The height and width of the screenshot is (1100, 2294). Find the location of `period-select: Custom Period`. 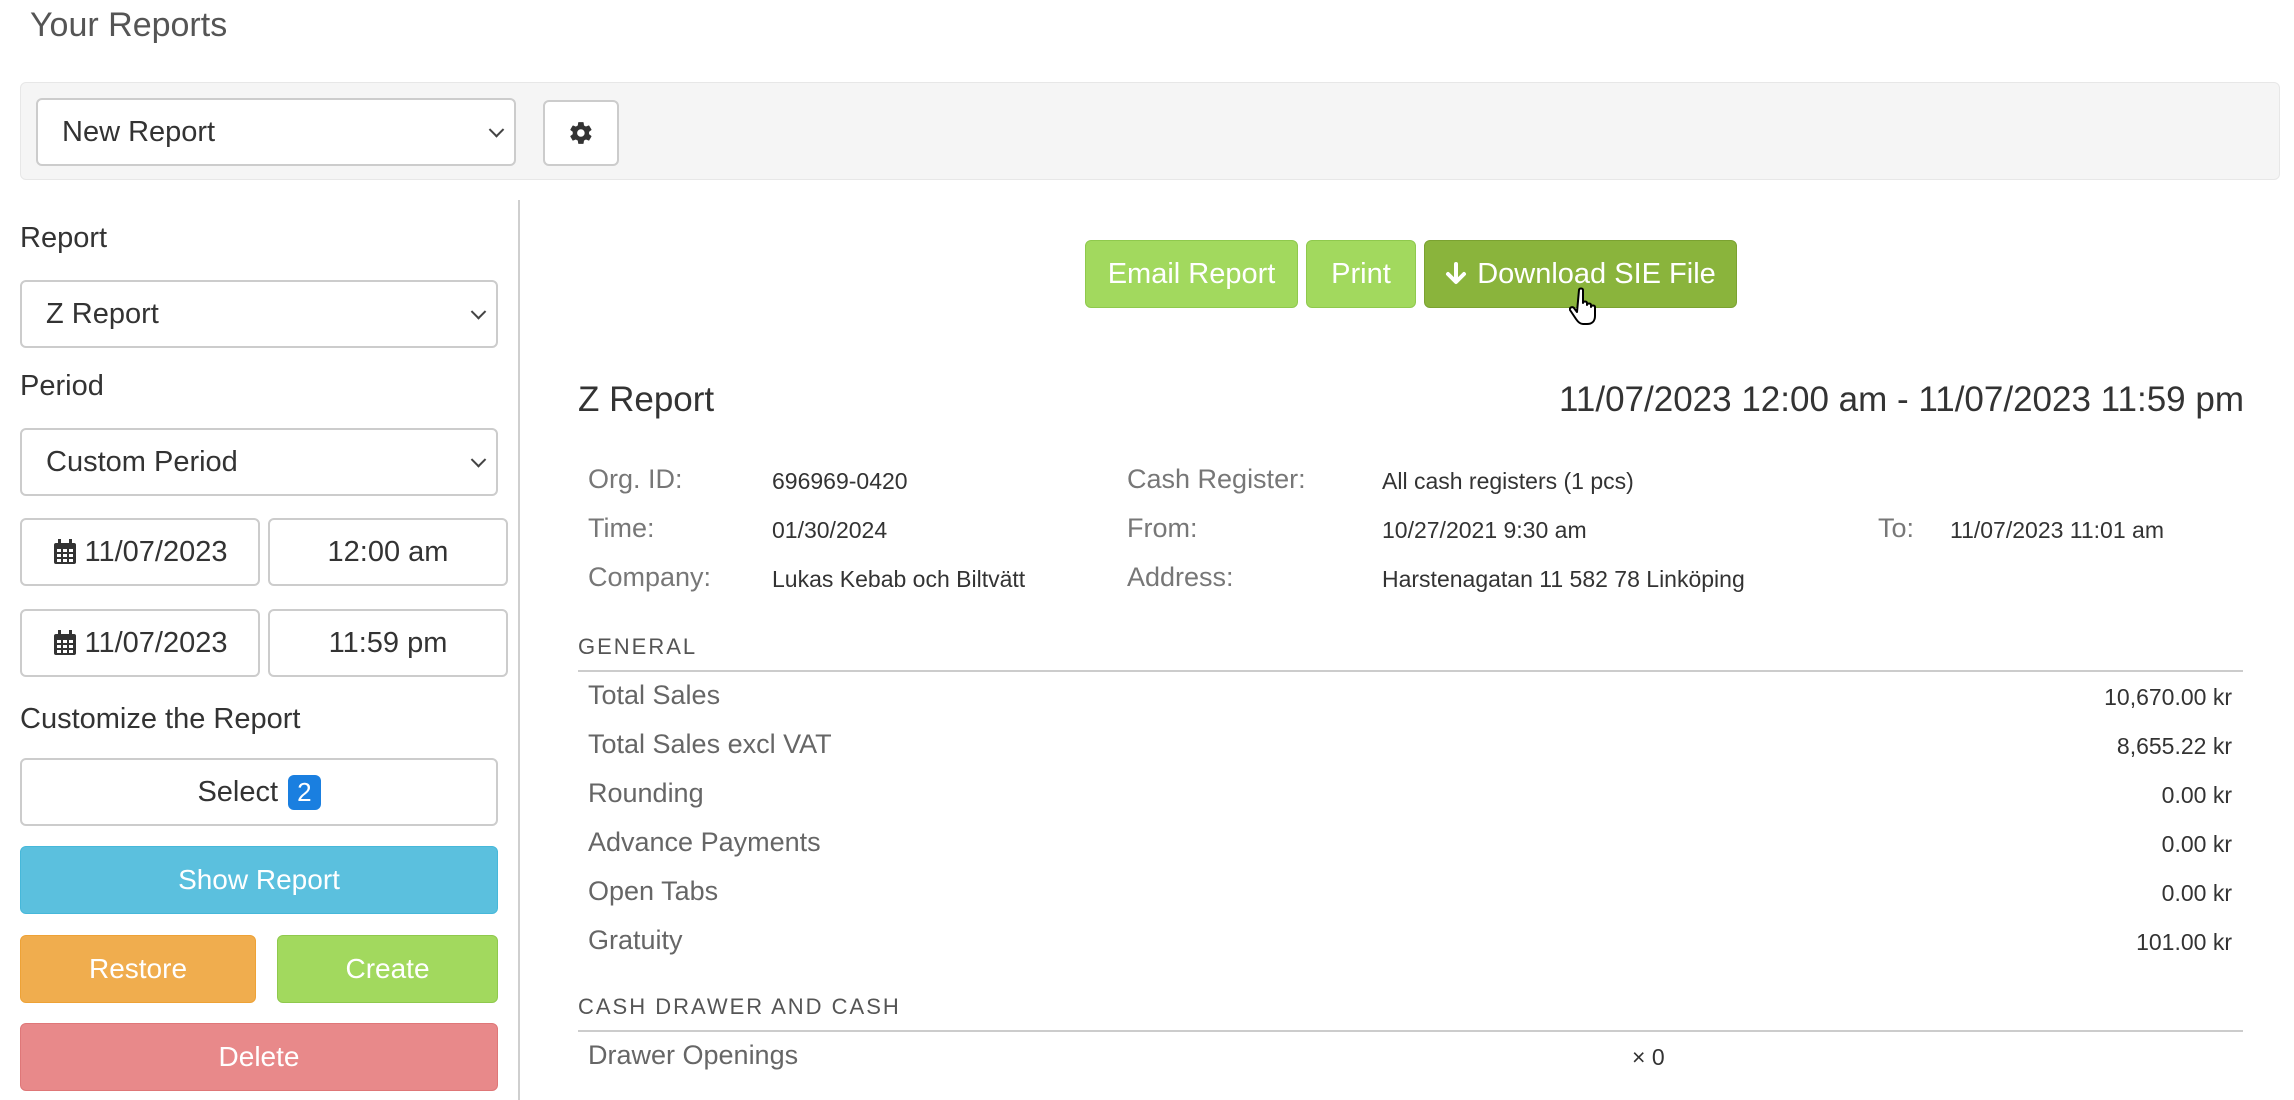

period-select: Custom Period is located at coordinates (259, 462).